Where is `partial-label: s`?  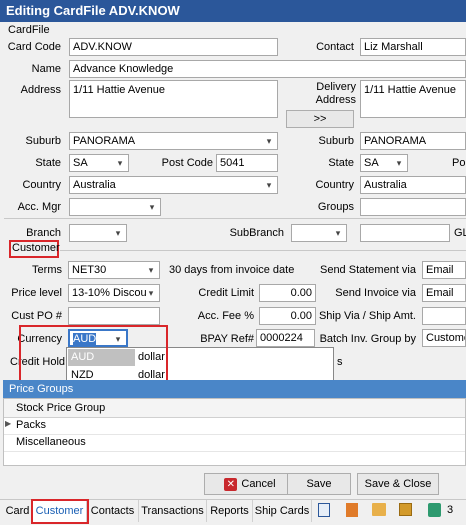
partial-label: s is located at coordinates (340, 362).